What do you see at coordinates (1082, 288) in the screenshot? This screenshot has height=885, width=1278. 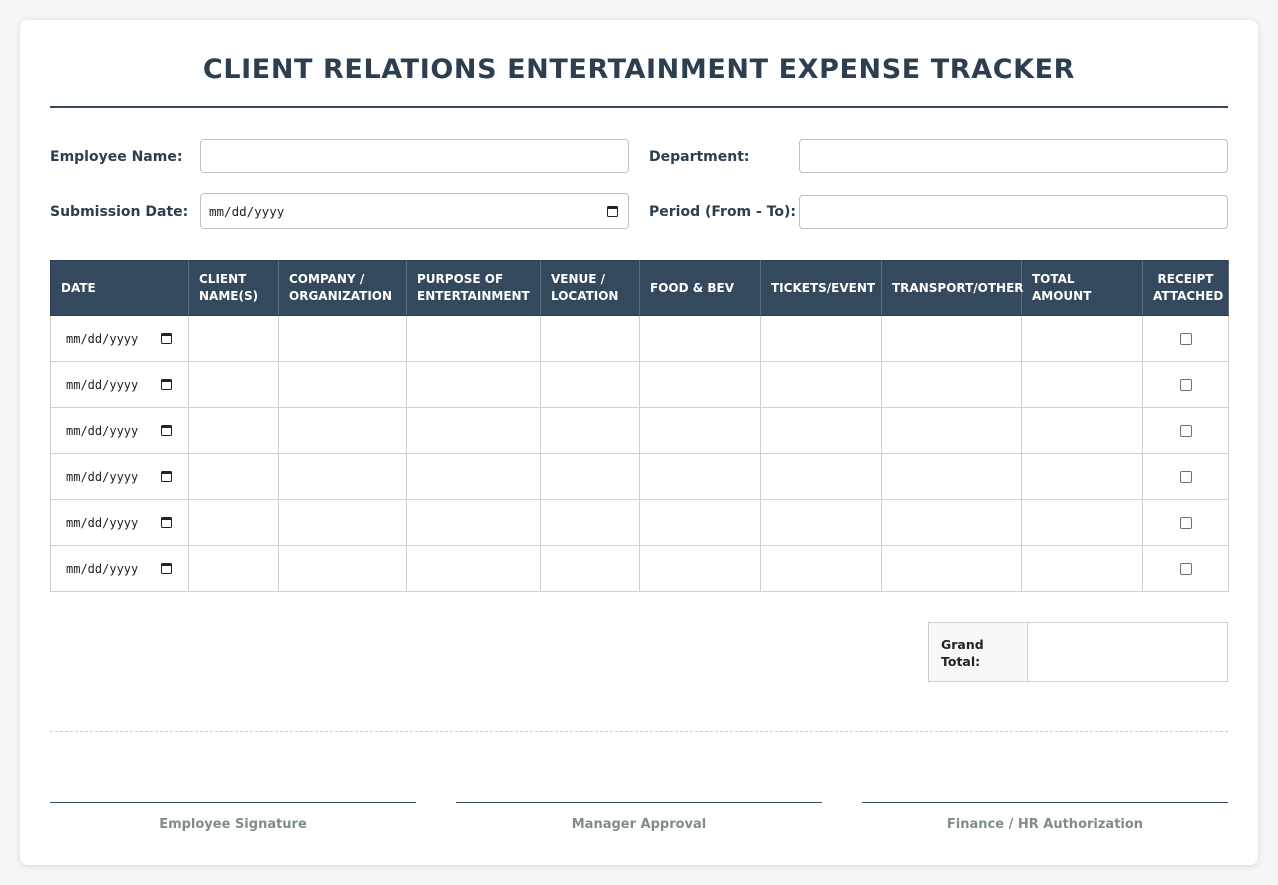 I see `header-total-amount: TOTAL AMOUNT` at bounding box center [1082, 288].